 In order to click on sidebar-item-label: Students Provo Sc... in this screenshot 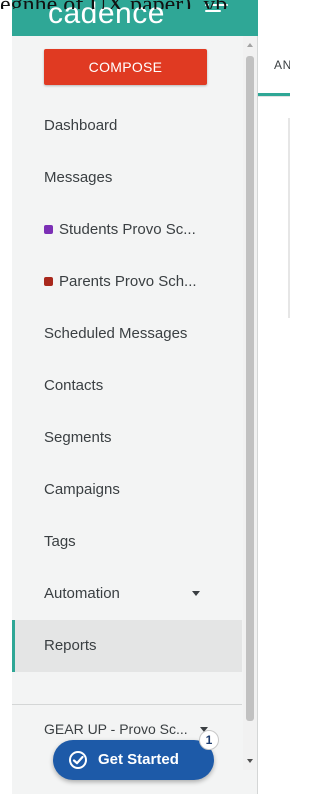, I will do `click(127, 229)`.